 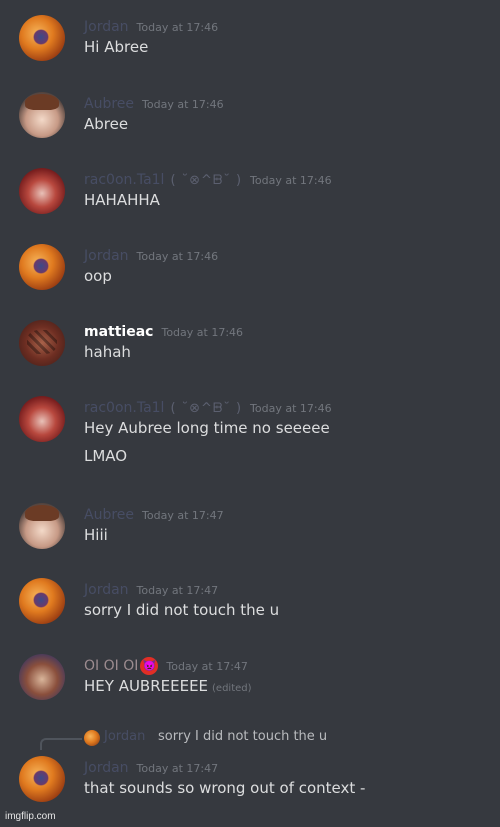 I want to click on watermark: imgflip.com, so click(x=30, y=816).